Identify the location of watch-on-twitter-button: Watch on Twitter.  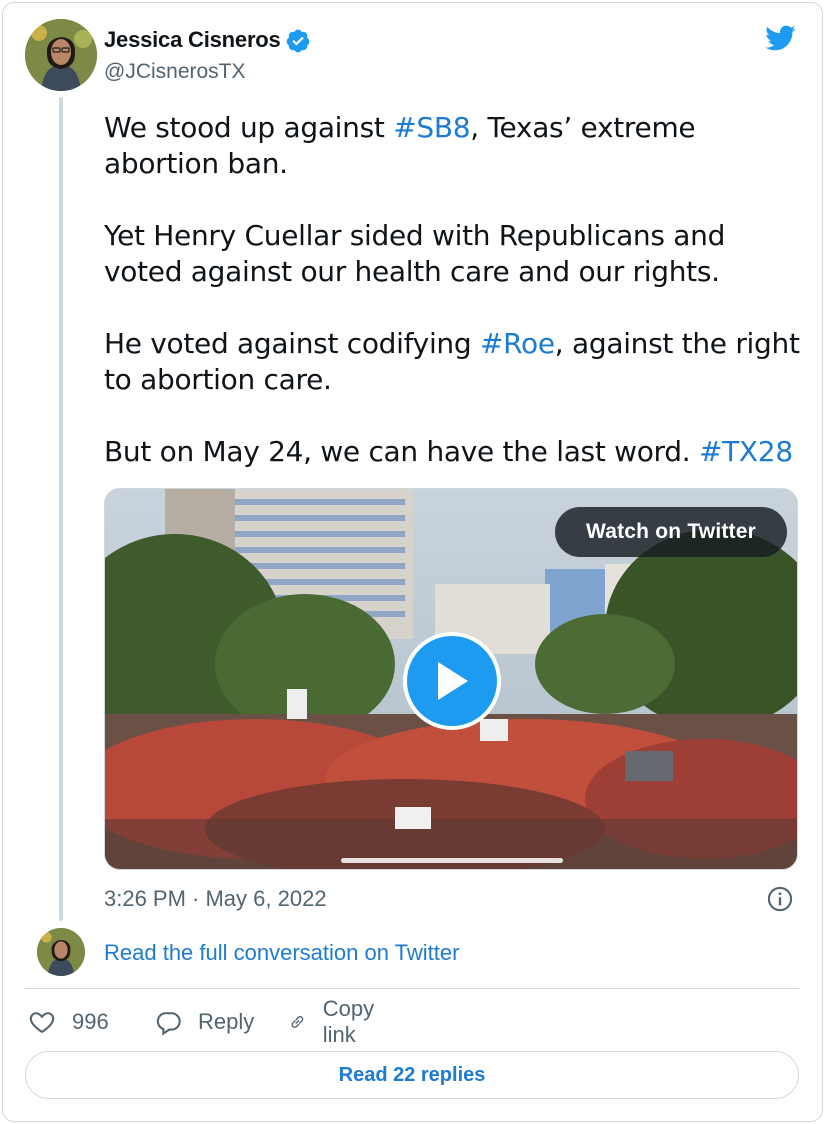
(671, 532).